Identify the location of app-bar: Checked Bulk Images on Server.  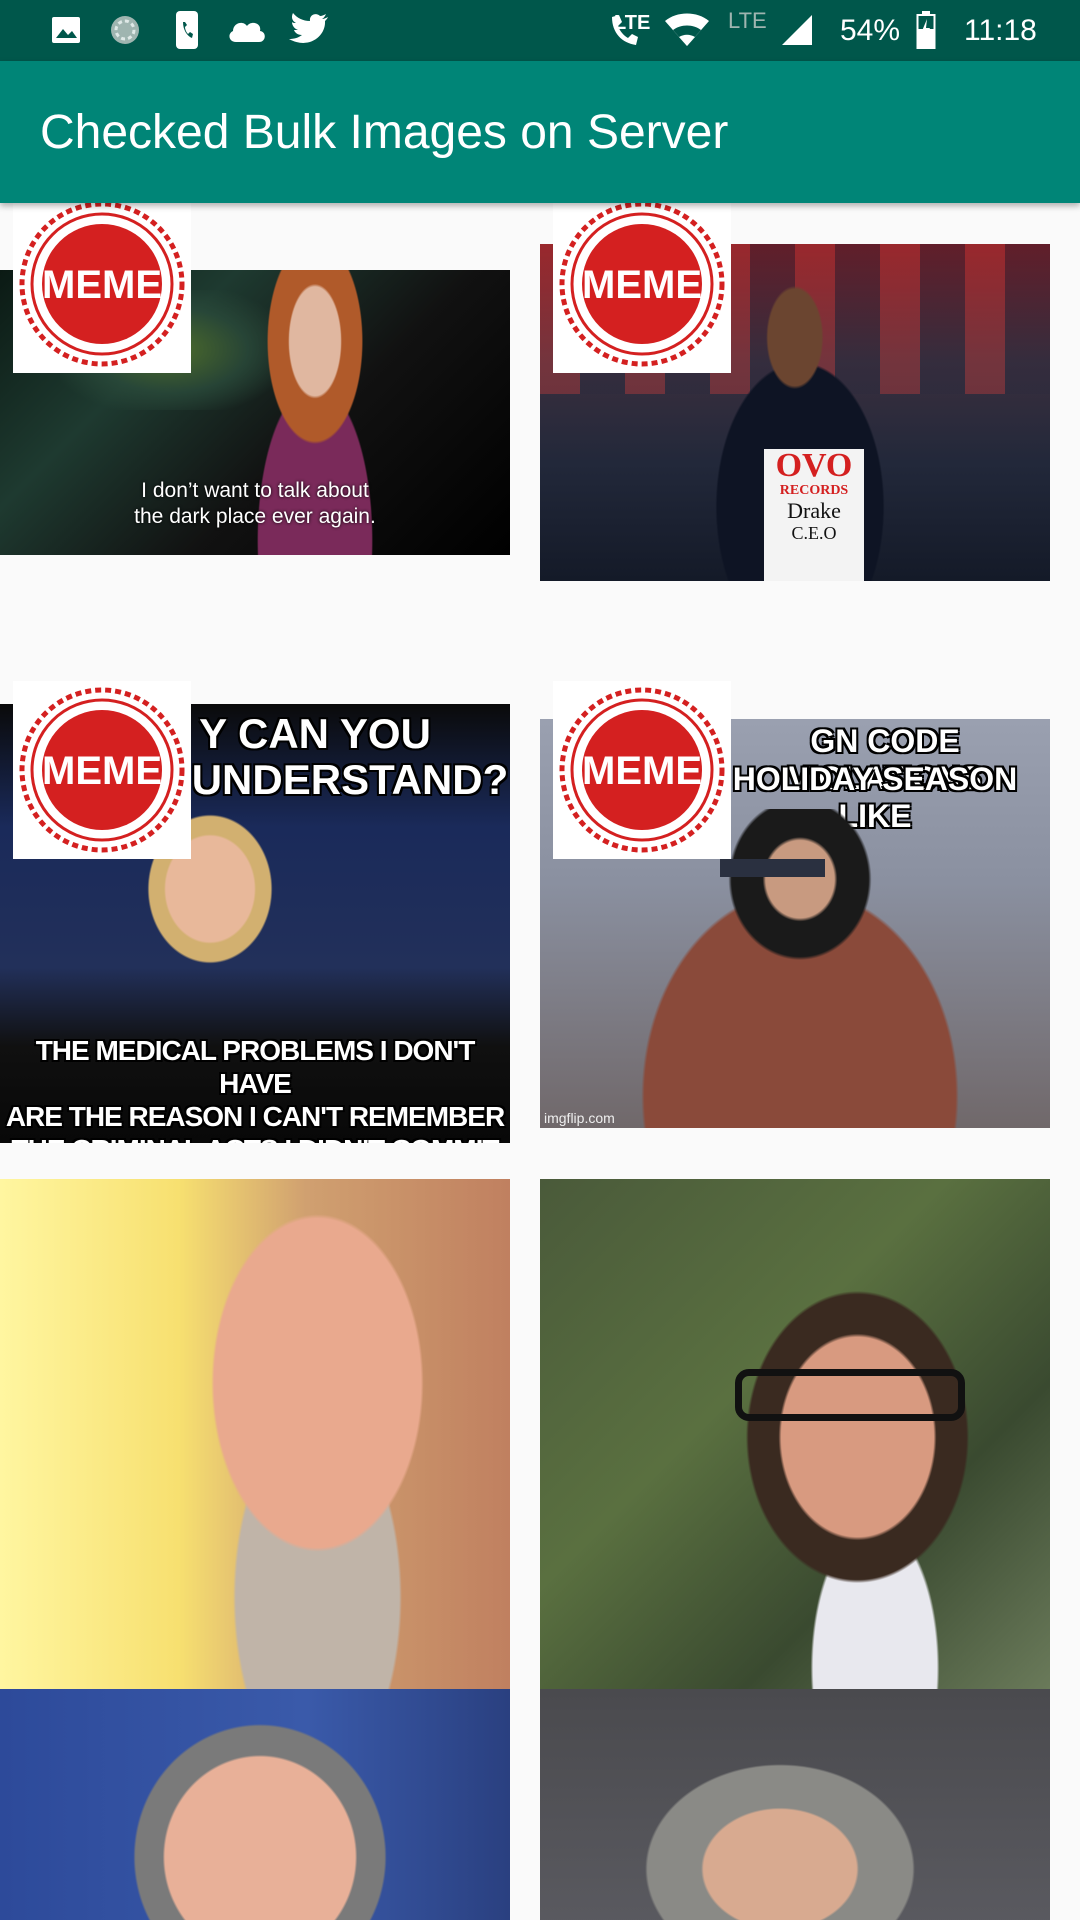
(540, 132).